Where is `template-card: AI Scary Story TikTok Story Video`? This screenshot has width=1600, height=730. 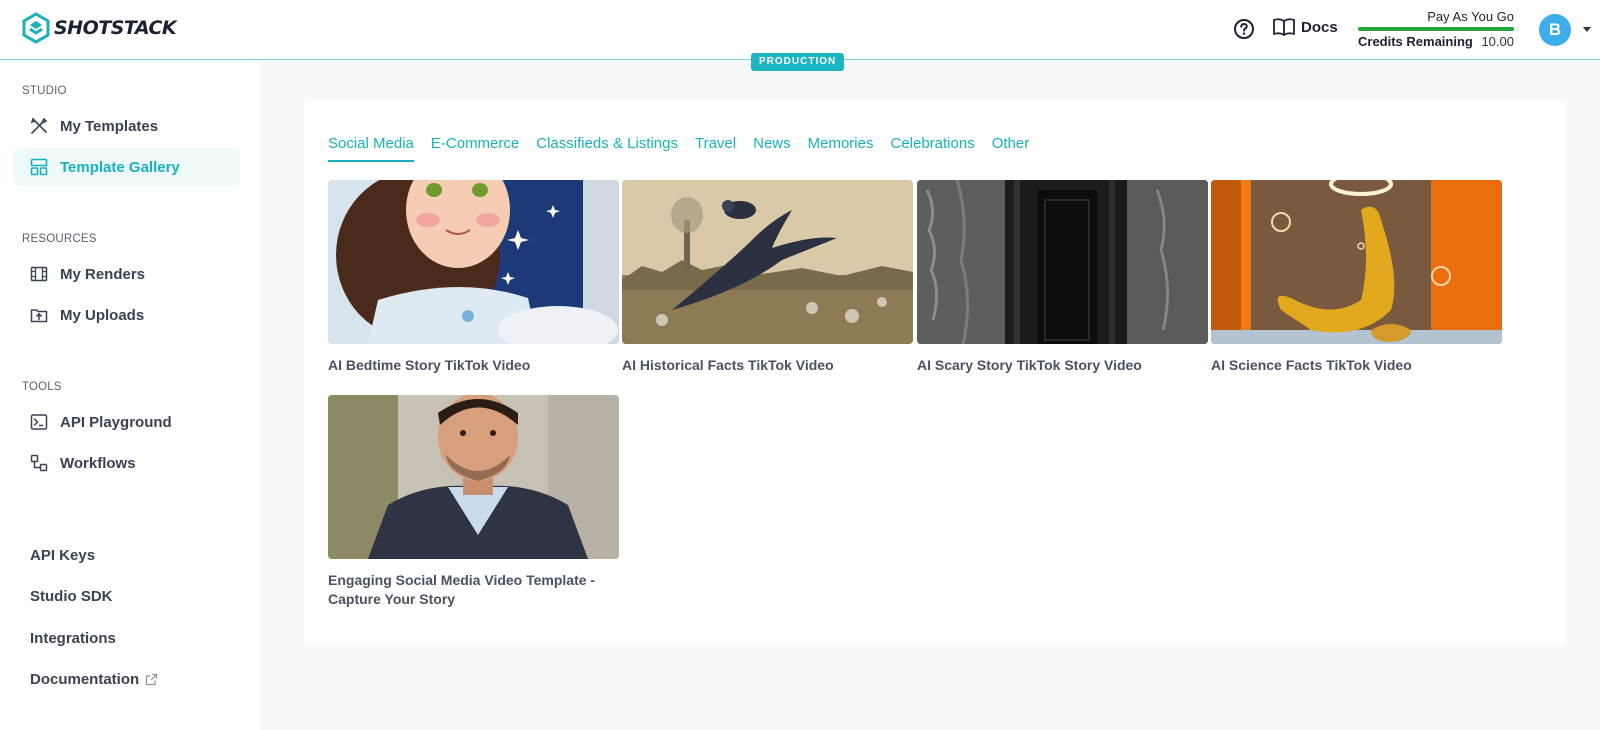
template-card: AI Scary Story TikTok Story Video is located at coordinates (1062, 277).